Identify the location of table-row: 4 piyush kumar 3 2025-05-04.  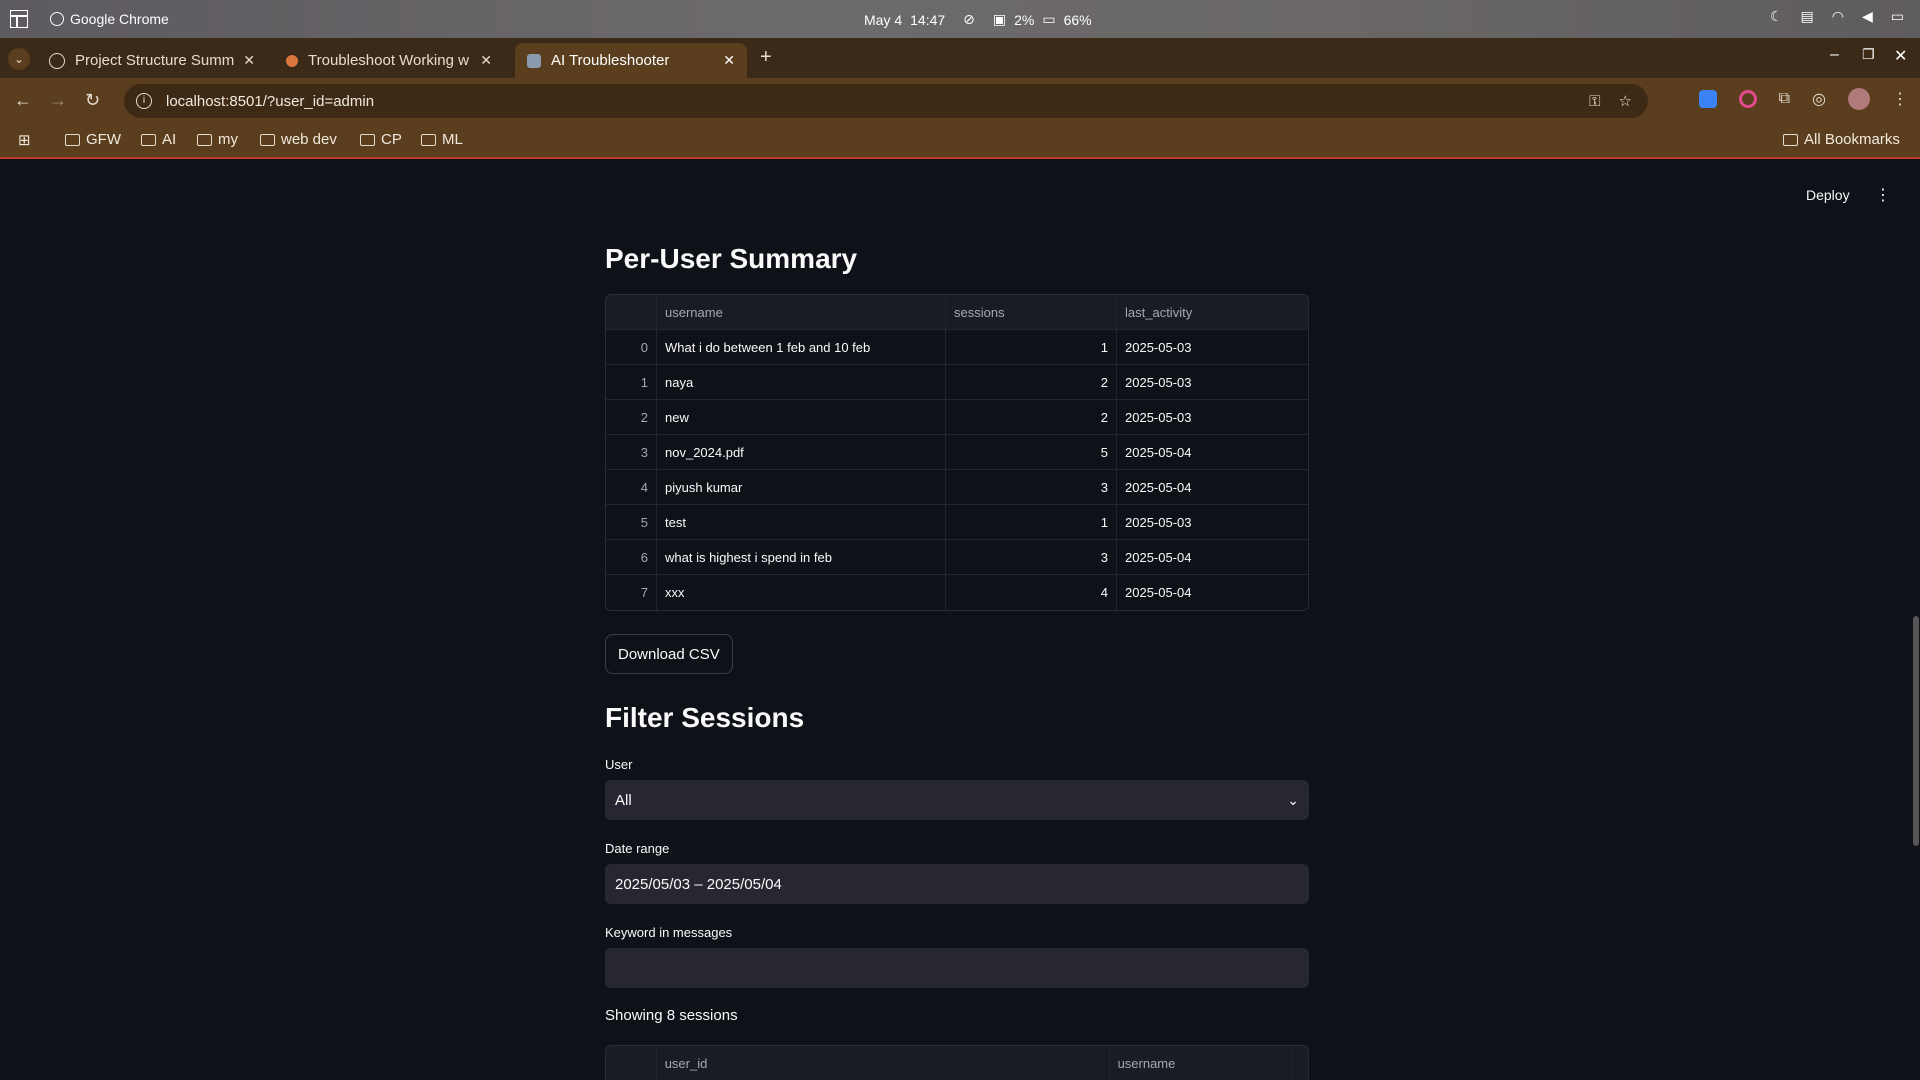
(957, 487).